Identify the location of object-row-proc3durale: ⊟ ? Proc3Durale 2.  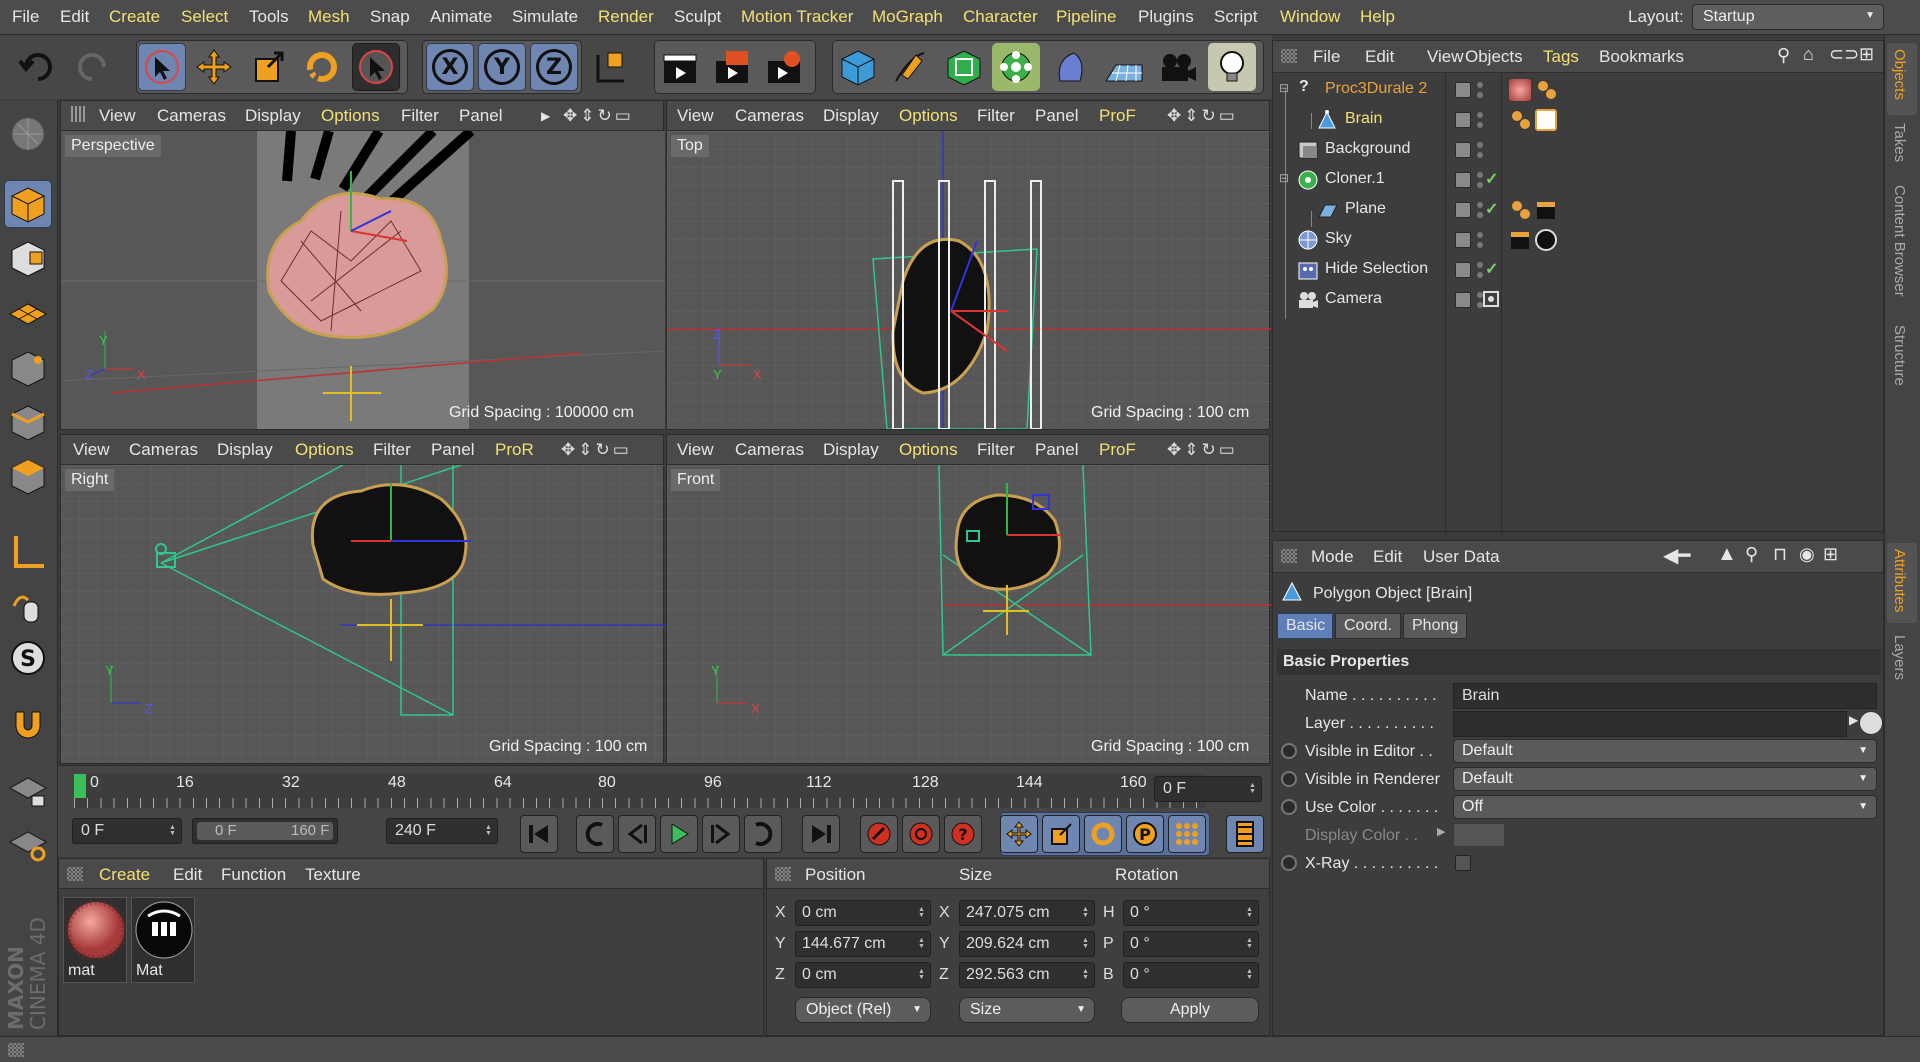
(1579, 90).